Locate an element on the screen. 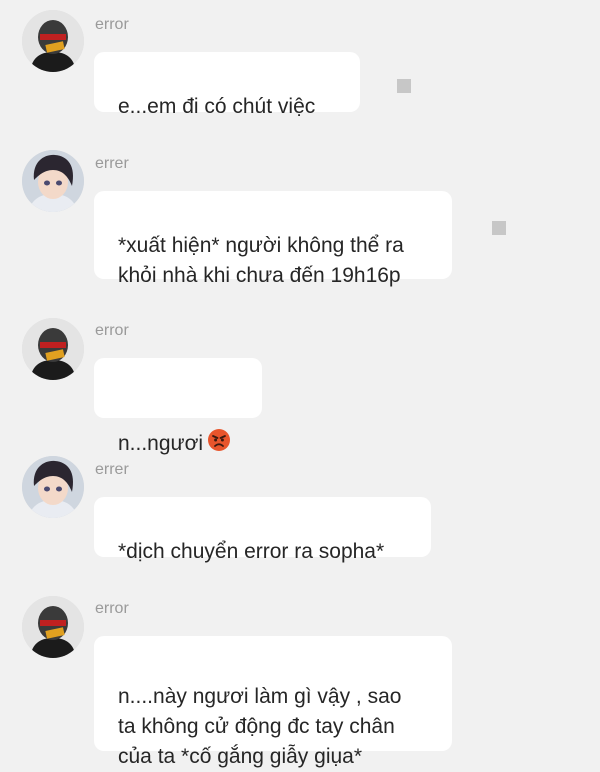 This screenshot has height=772, width=600. angry-face-icon is located at coordinates (219, 429).